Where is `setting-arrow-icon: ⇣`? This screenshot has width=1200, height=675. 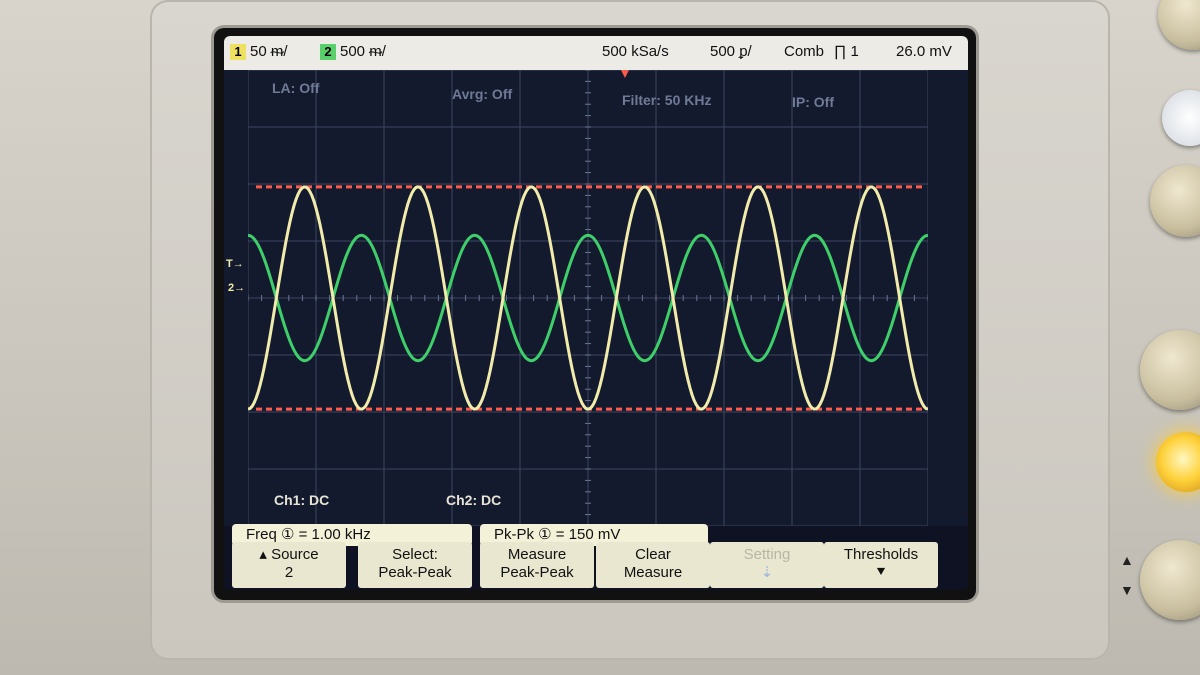 setting-arrow-icon: ⇣ is located at coordinates (767, 572).